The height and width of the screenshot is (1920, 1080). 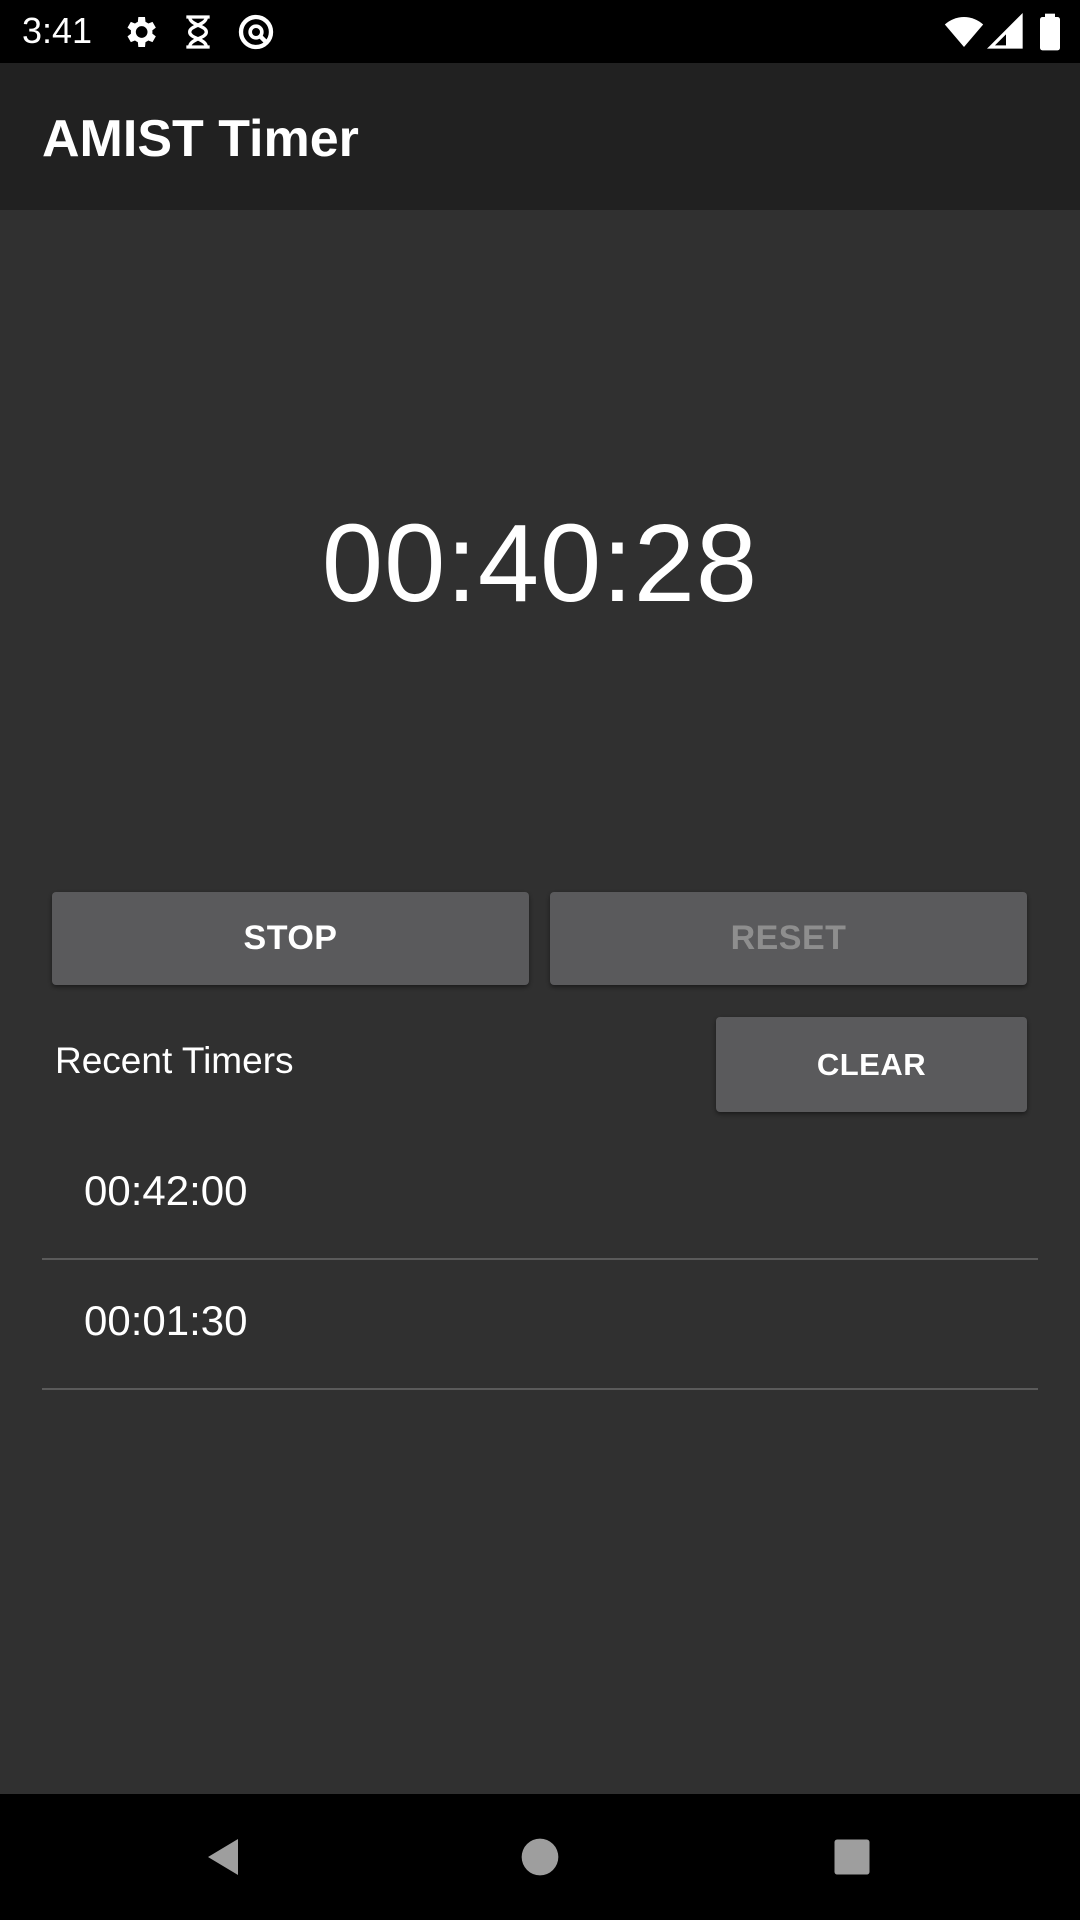 What do you see at coordinates (1006, 32) in the screenshot?
I see `cell-signal-icon` at bounding box center [1006, 32].